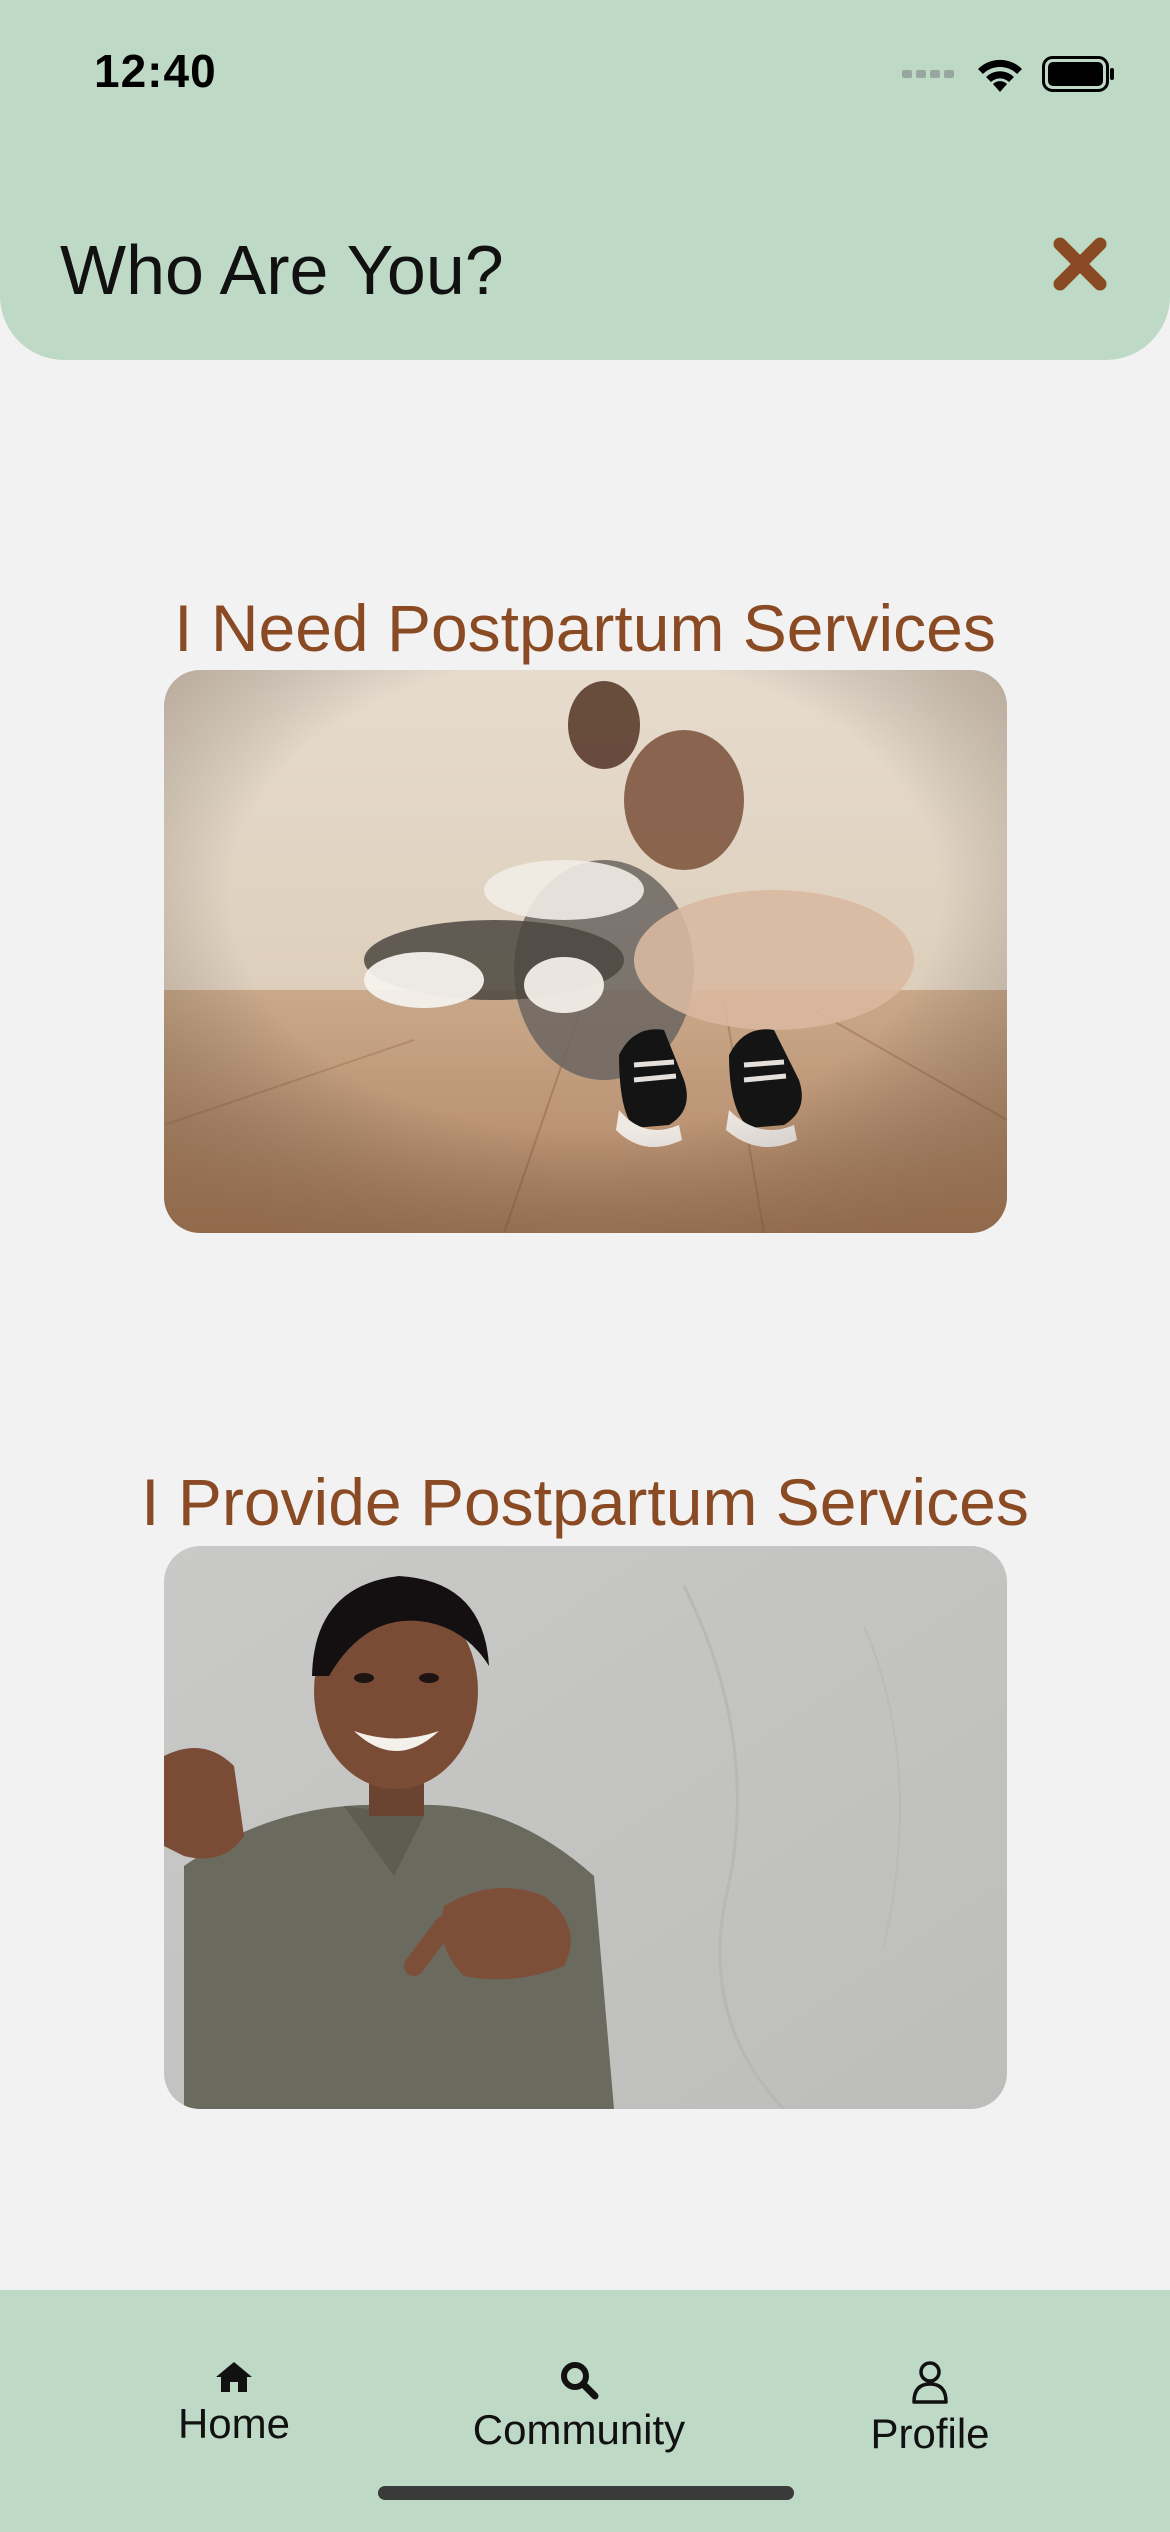  What do you see at coordinates (579, 2429) in the screenshot?
I see `tab-community-label: Community` at bounding box center [579, 2429].